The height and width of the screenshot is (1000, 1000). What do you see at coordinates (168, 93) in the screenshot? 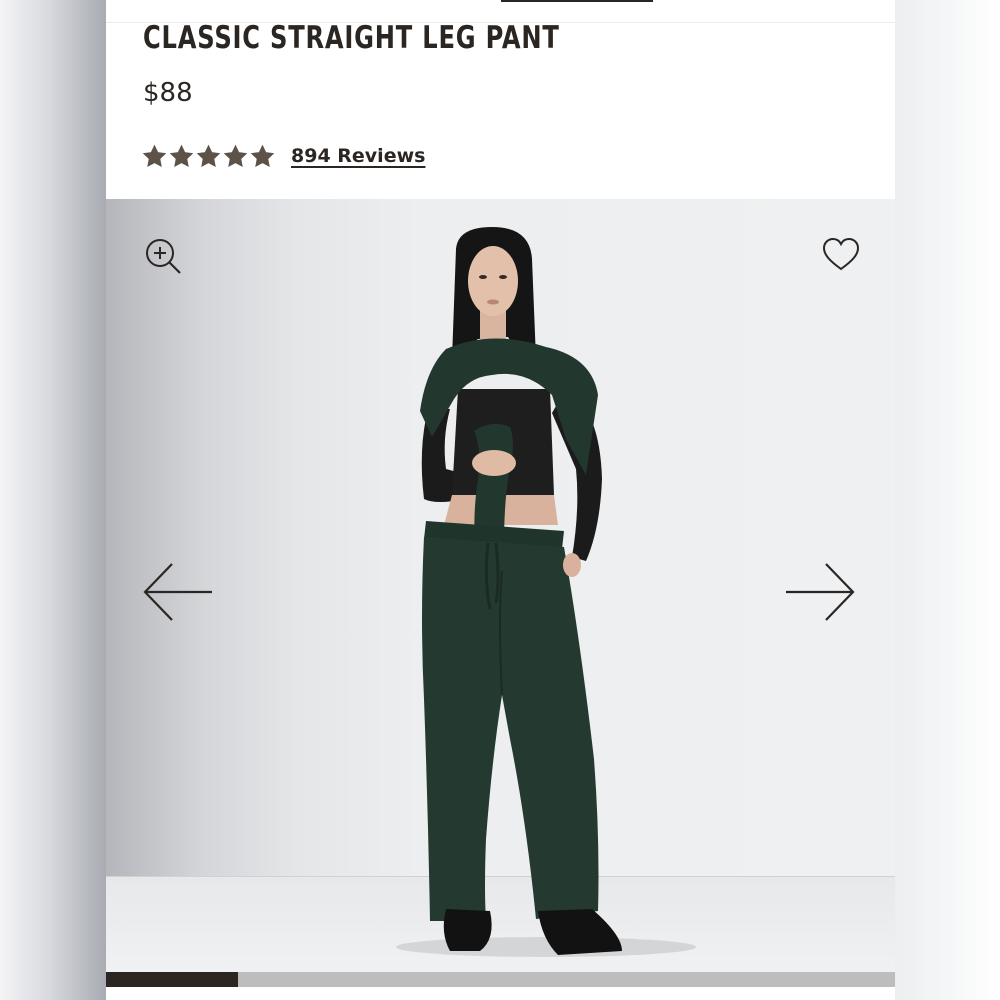
I see `product-price: $88` at bounding box center [168, 93].